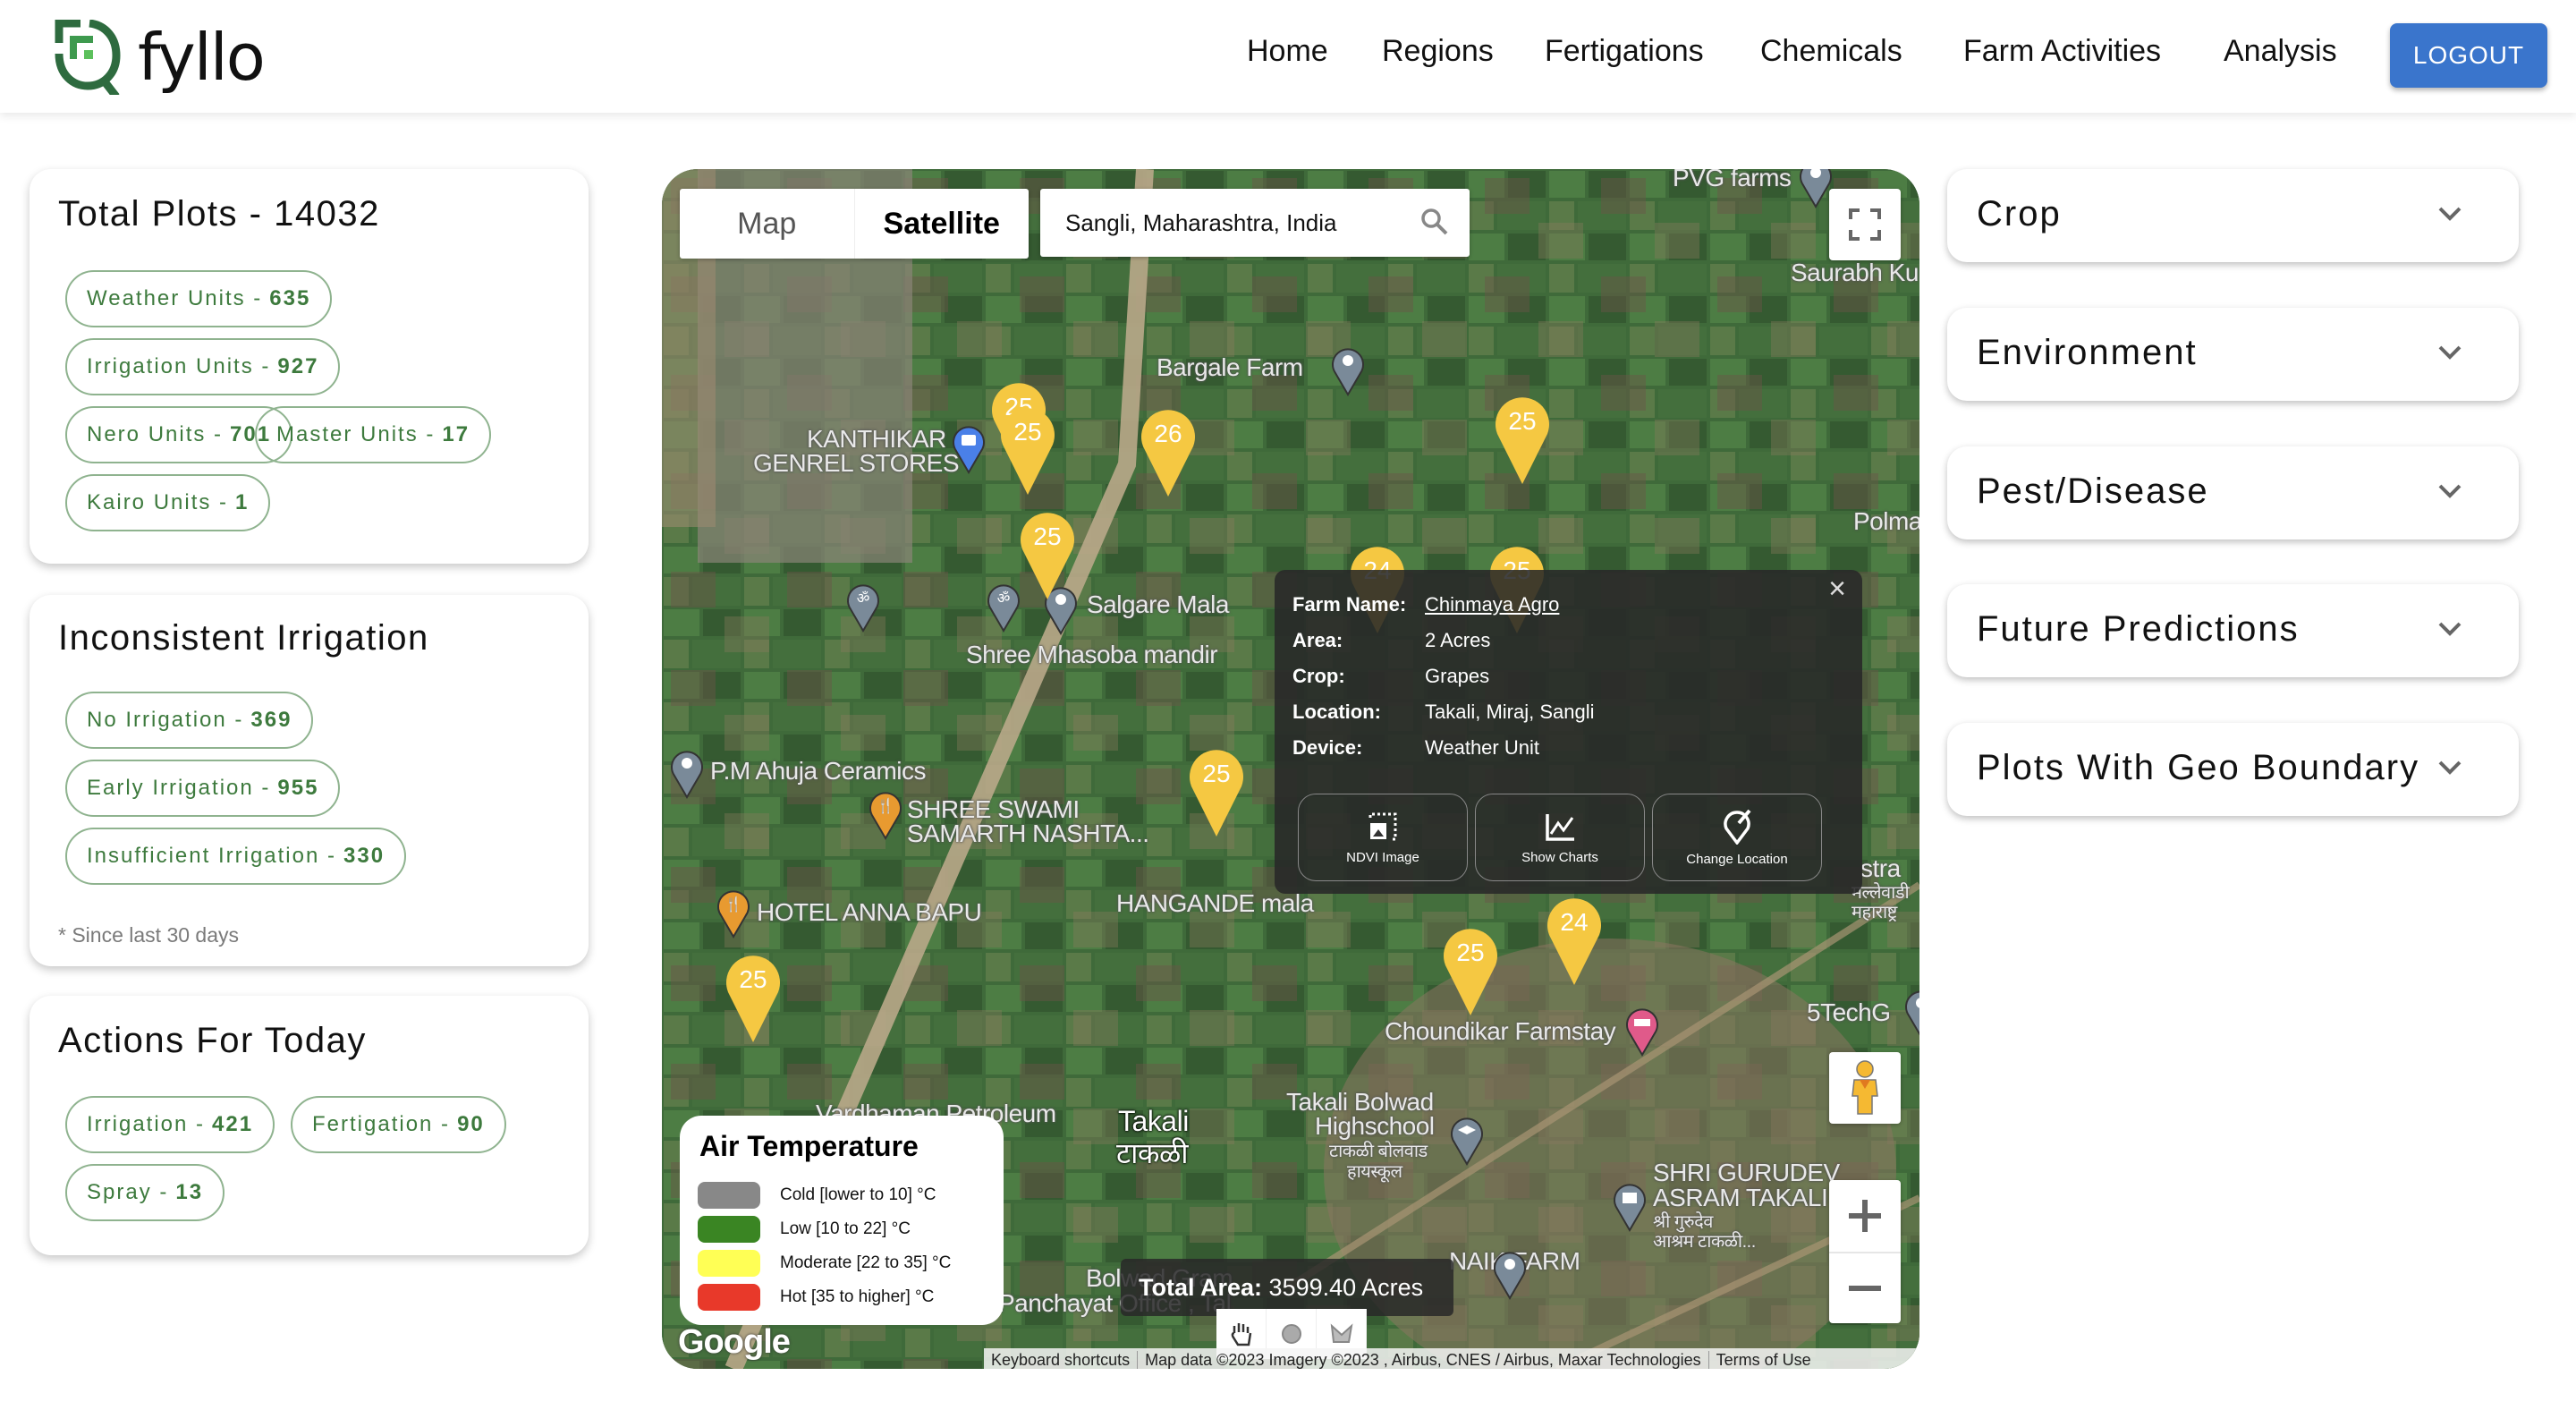 Image resolution: width=2576 pixels, height=1410 pixels. What do you see at coordinates (1624, 52) in the screenshot?
I see `nav-fertigations: Fertigations` at bounding box center [1624, 52].